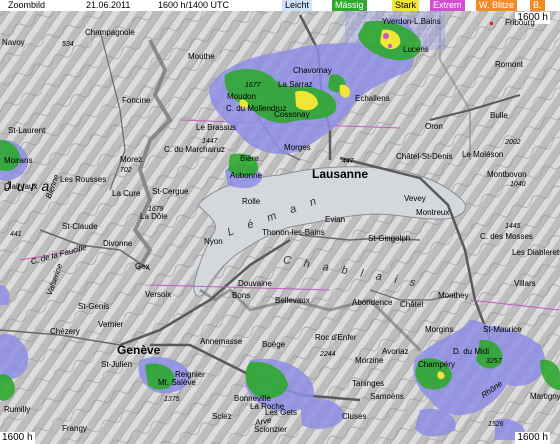 The width and height of the screenshot is (560, 444). I want to click on town-label: Champagnole, so click(110, 32).